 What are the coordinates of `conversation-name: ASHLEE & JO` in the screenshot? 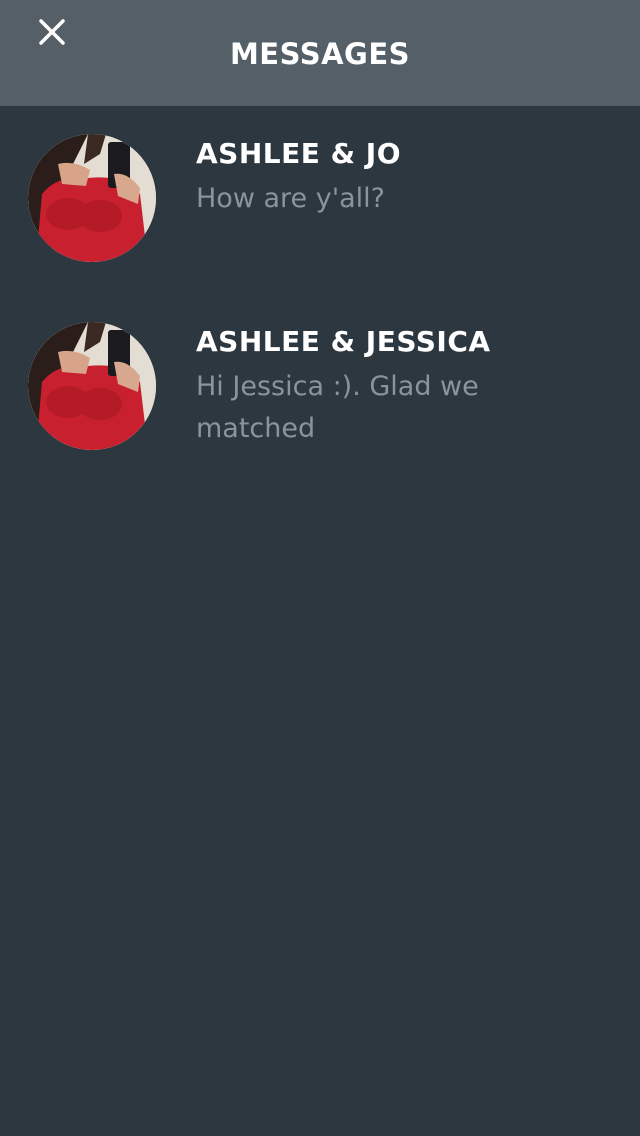 It's located at (298, 153).